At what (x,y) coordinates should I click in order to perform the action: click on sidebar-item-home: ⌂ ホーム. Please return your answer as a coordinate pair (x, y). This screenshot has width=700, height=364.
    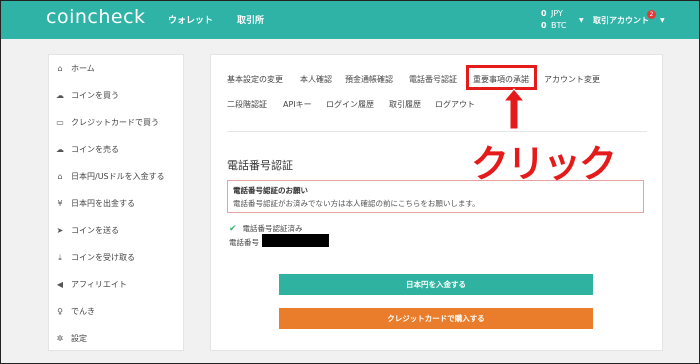
    Looking at the image, I should click on (116, 68).